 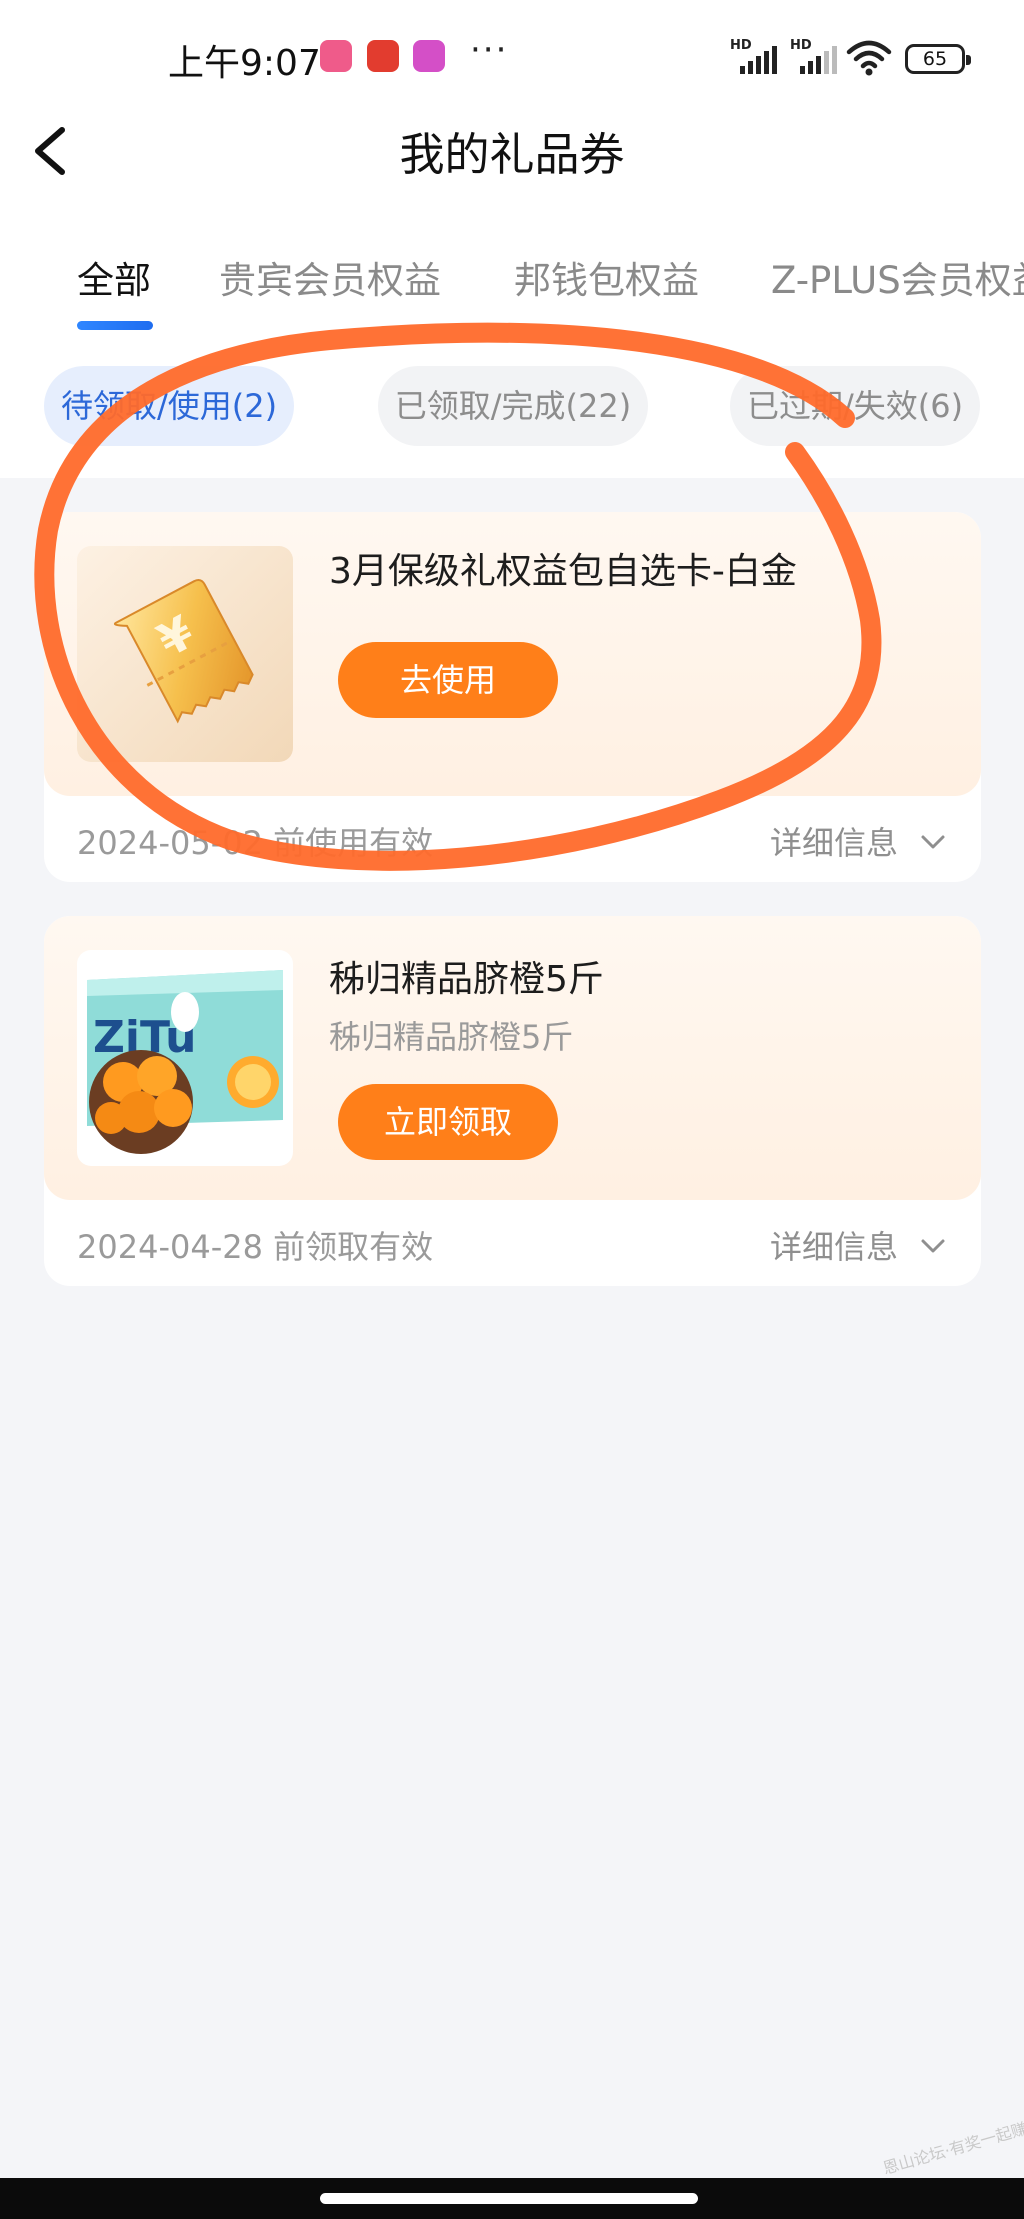 I want to click on claim-coupon-button: 立即领取, so click(x=448, y=1122).